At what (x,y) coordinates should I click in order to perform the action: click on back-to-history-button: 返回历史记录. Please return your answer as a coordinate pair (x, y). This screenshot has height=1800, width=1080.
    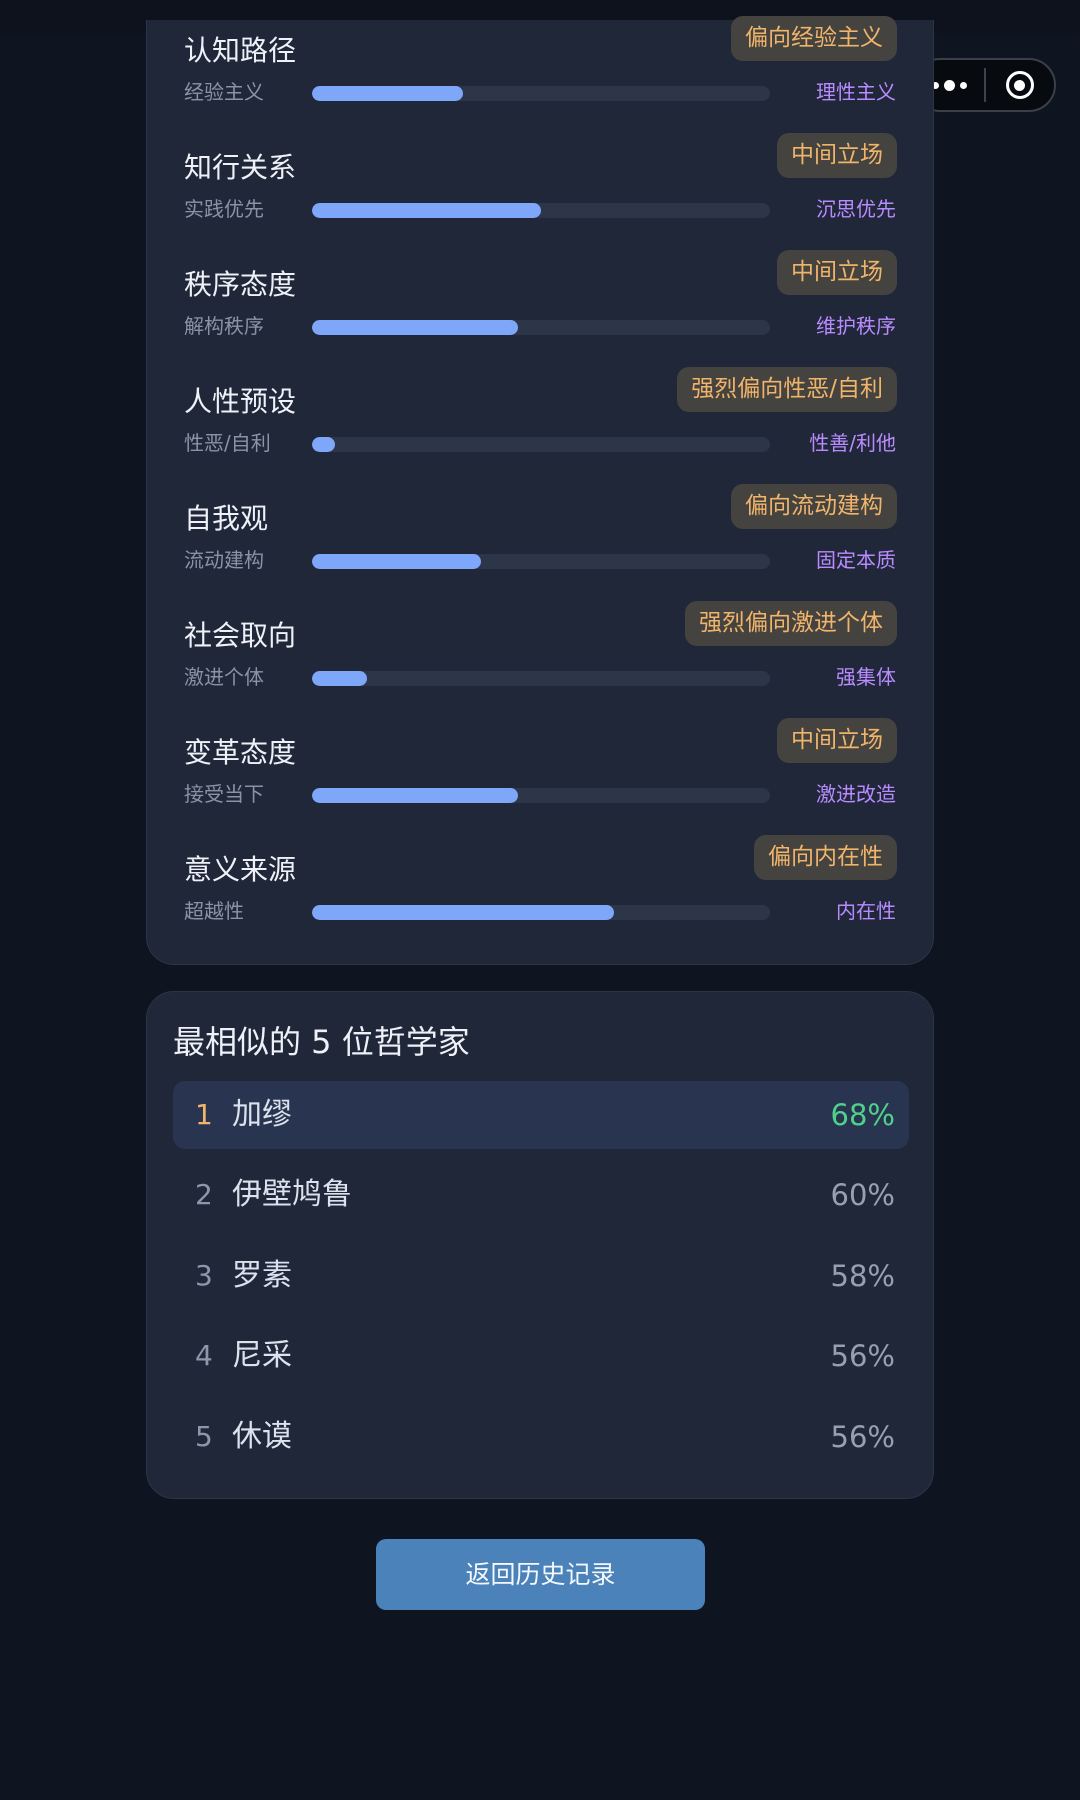
    Looking at the image, I should click on (540, 1574).